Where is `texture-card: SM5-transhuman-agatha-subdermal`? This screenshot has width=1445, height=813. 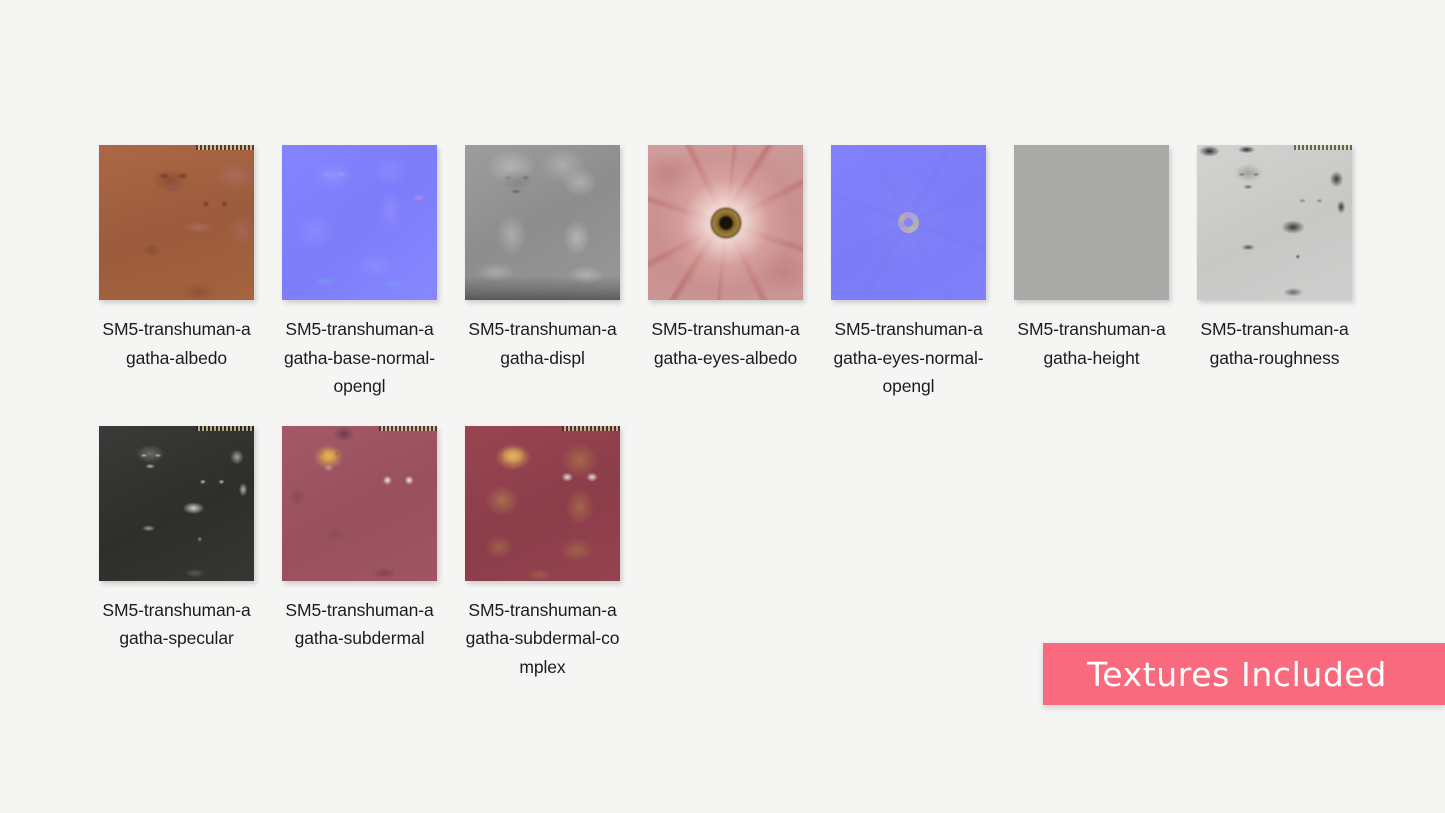 texture-card: SM5-transhuman-agatha-subdermal is located at coordinates (359, 553).